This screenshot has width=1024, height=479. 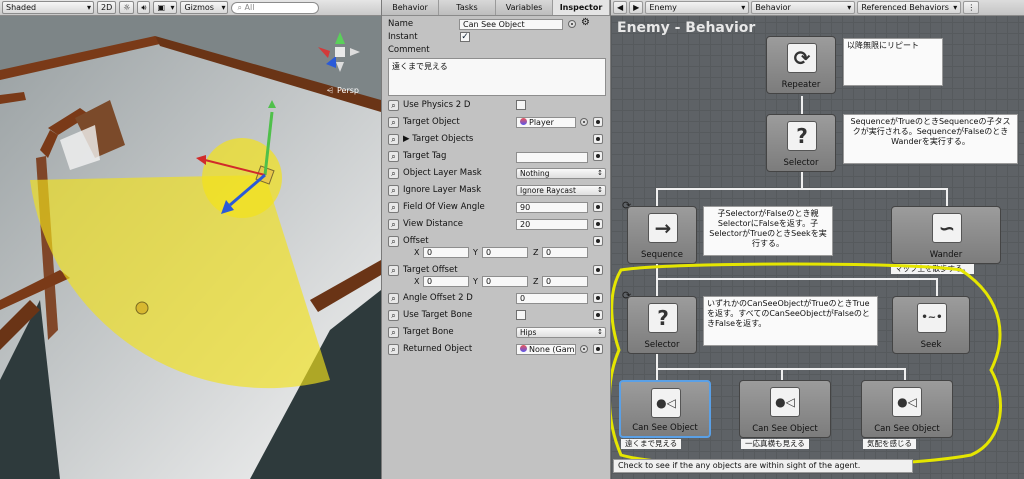 What do you see at coordinates (523, 348) in the screenshot?
I see `gameobject-icon` at bounding box center [523, 348].